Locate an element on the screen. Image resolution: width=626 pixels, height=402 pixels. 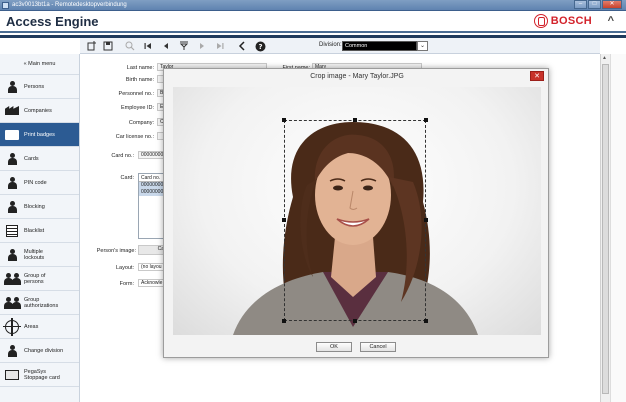
division-label: Division: is located at coordinates (330, 45).